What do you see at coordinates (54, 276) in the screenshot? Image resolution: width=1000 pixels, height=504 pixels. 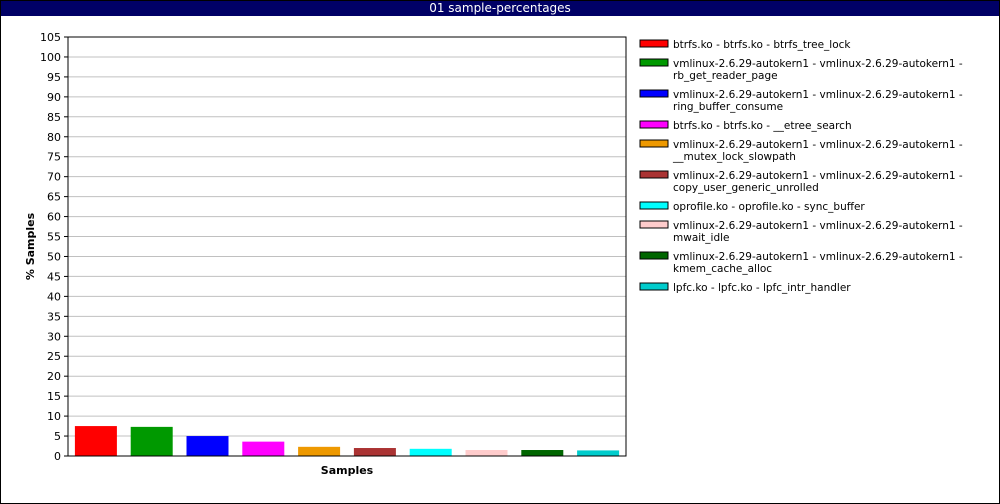 I see `y-tick-label: 45` at bounding box center [54, 276].